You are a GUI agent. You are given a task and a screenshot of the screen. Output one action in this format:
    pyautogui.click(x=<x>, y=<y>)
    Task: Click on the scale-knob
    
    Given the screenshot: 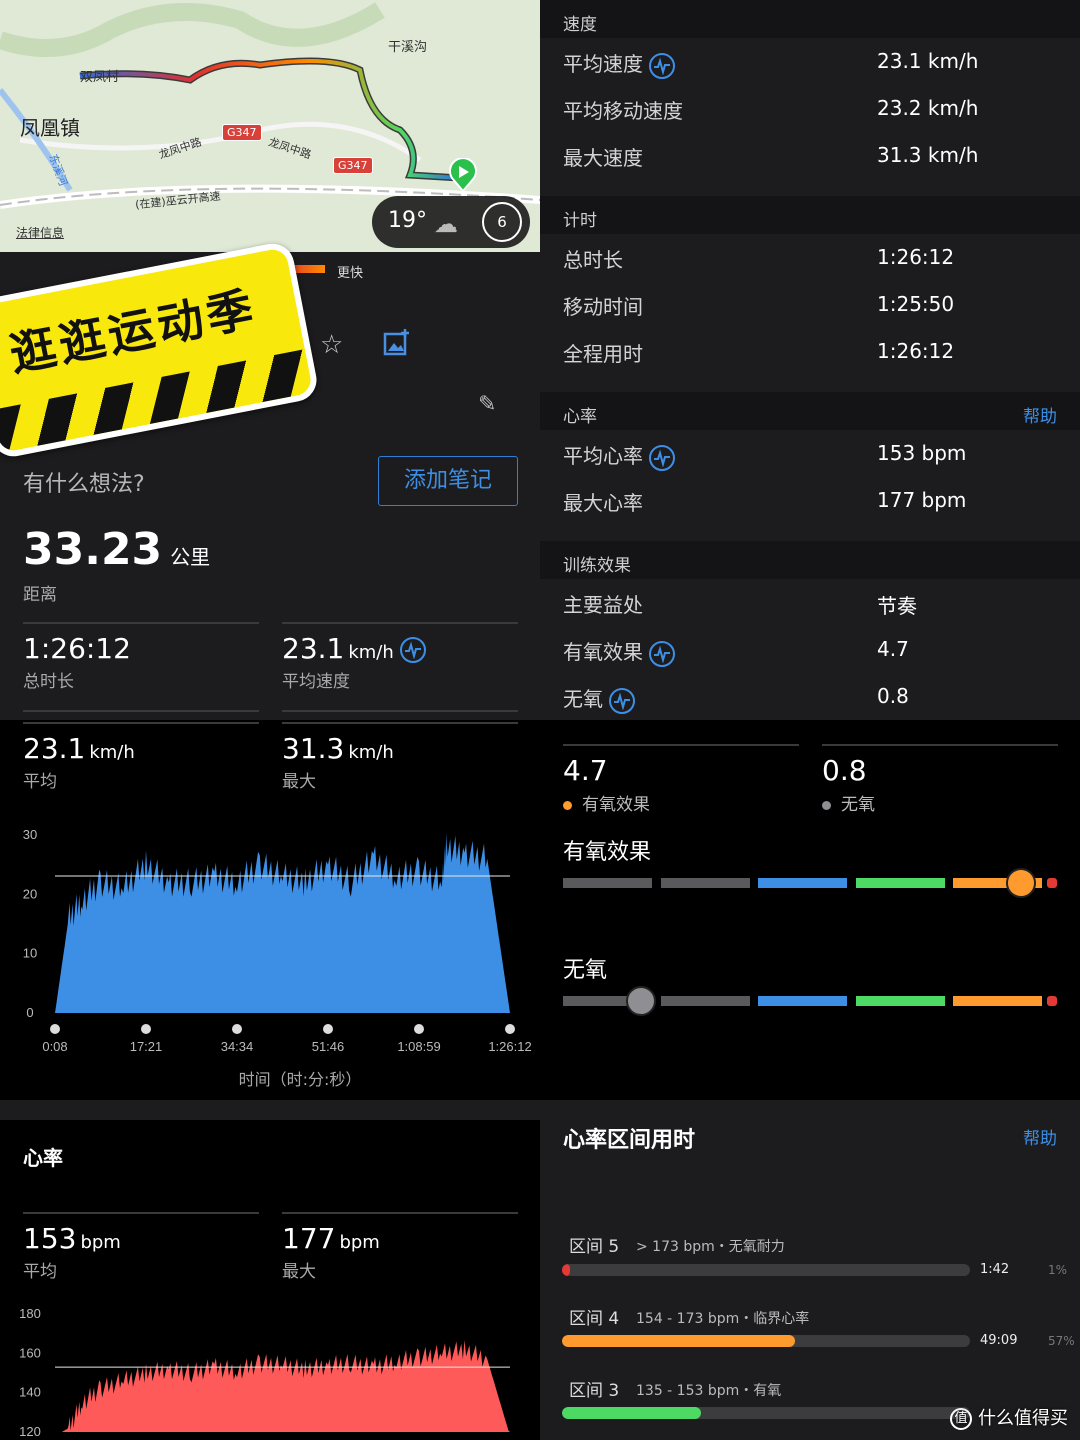 What is the action you would take?
    pyautogui.click(x=640, y=1001)
    